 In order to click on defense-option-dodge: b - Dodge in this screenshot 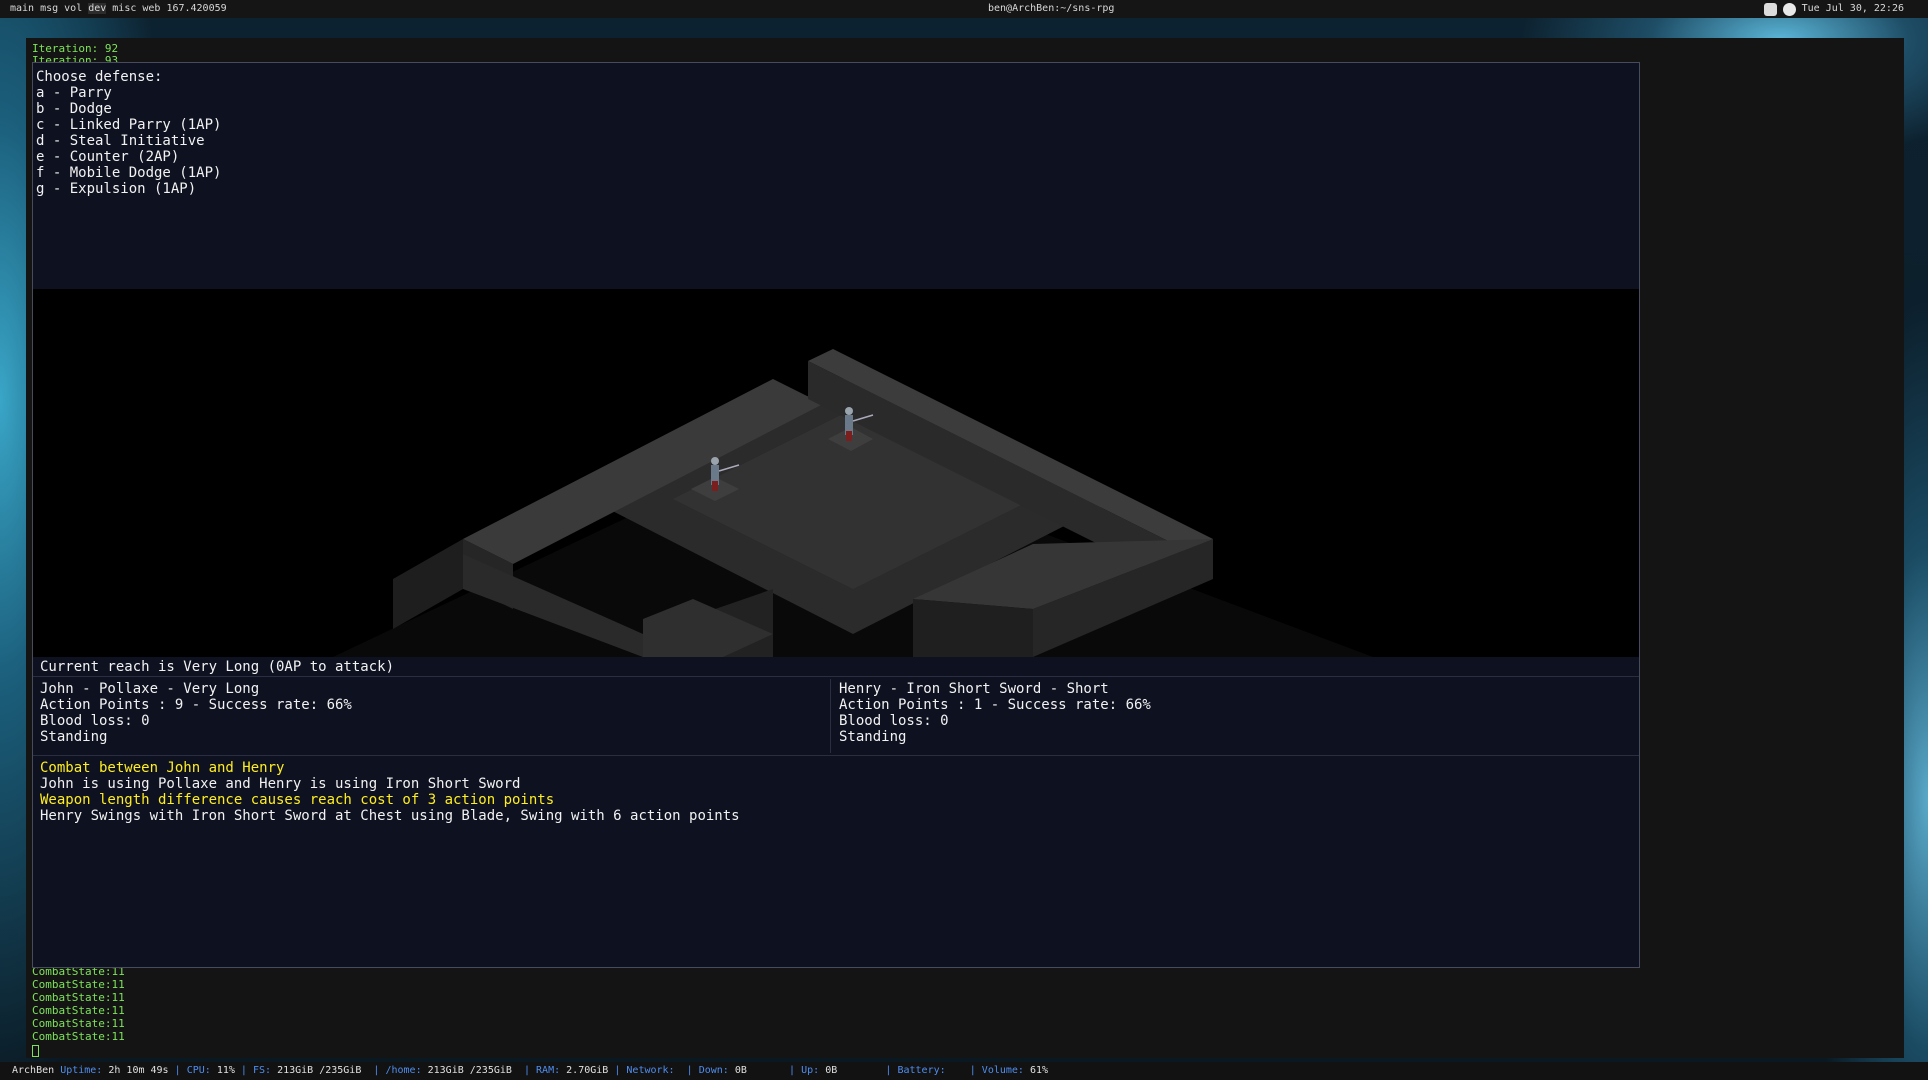, I will do `click(837, 109)`.